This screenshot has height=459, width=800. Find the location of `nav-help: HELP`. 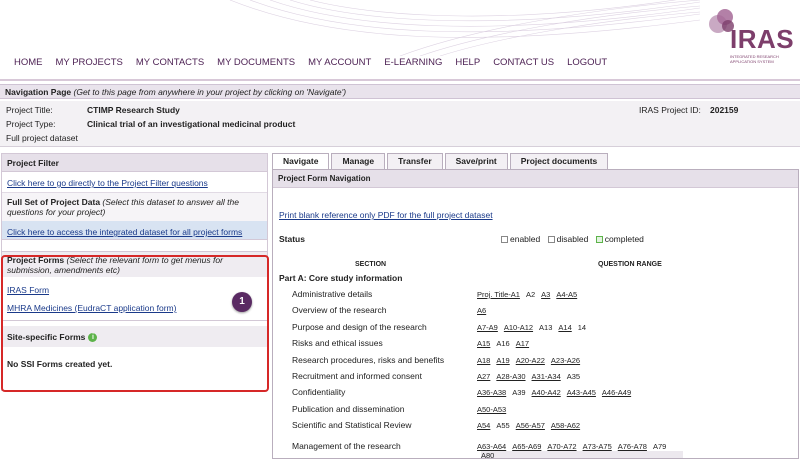

nav-help: HELP is located at coordinates (467, 62).